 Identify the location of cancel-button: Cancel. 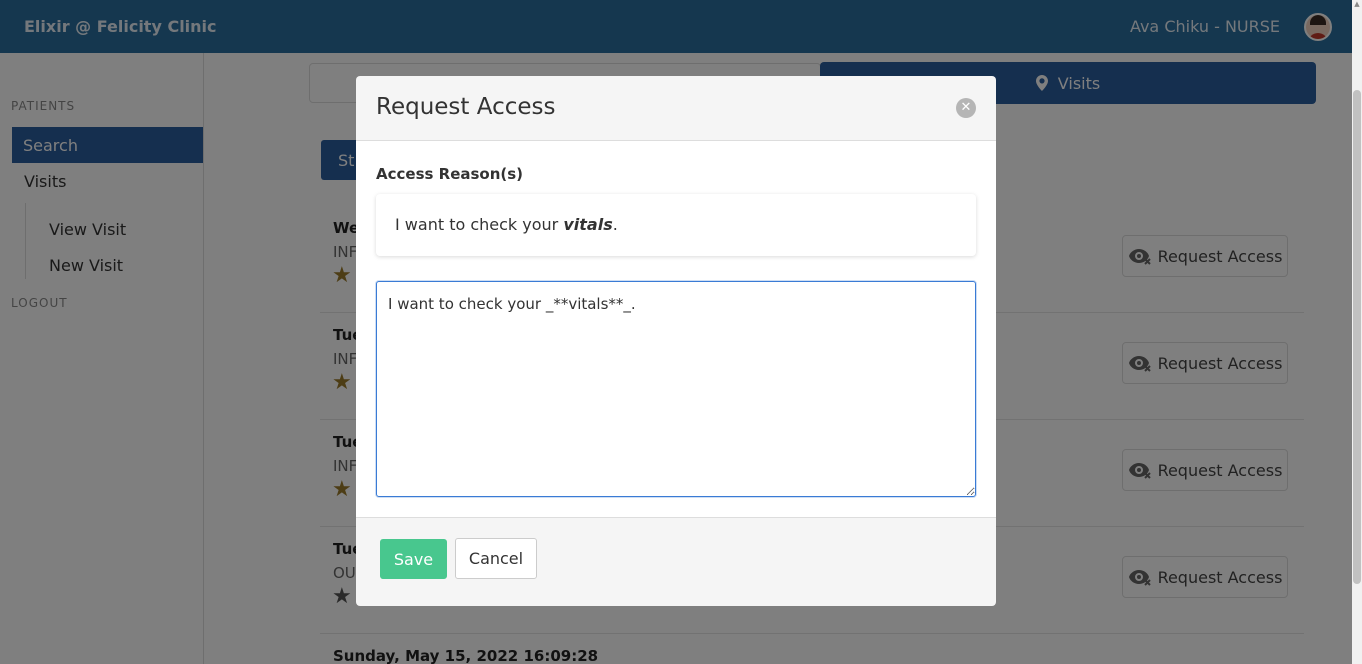
(496, 558).